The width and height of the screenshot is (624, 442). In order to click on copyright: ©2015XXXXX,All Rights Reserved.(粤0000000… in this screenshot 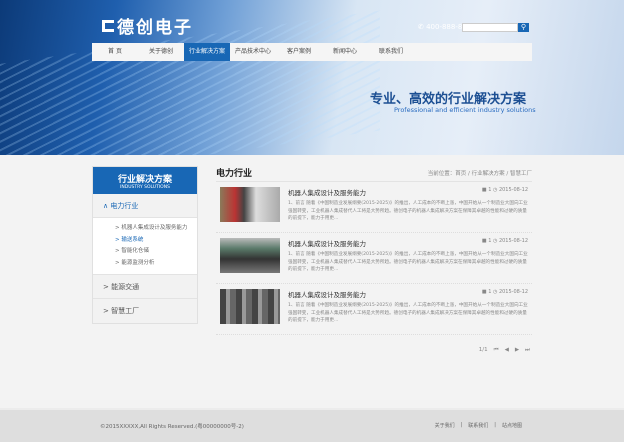, I will do `click(172, 427)`.